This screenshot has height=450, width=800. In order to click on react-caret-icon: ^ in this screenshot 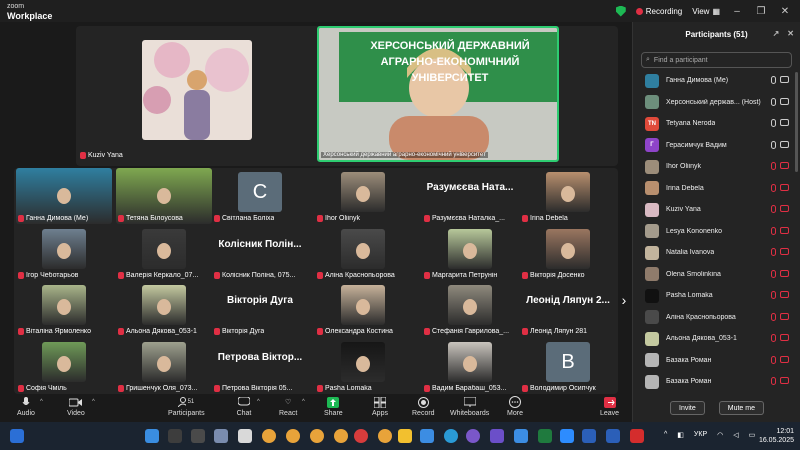, I will do `click(303, 402)`.